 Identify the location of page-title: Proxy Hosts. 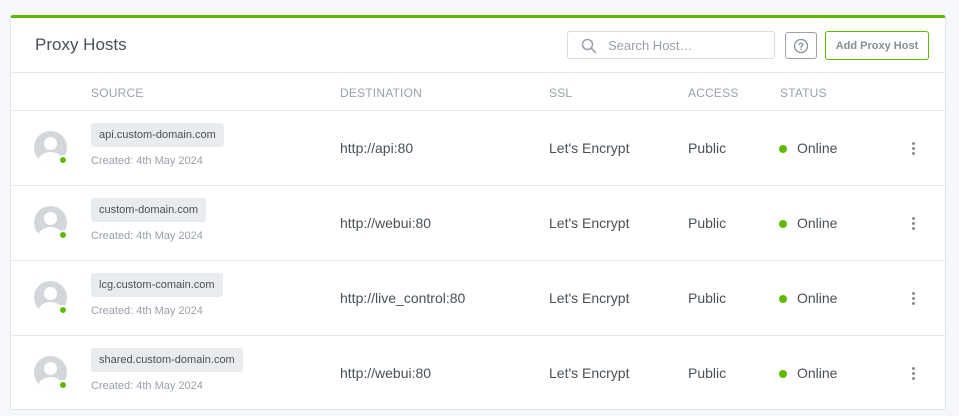
(81, 44).